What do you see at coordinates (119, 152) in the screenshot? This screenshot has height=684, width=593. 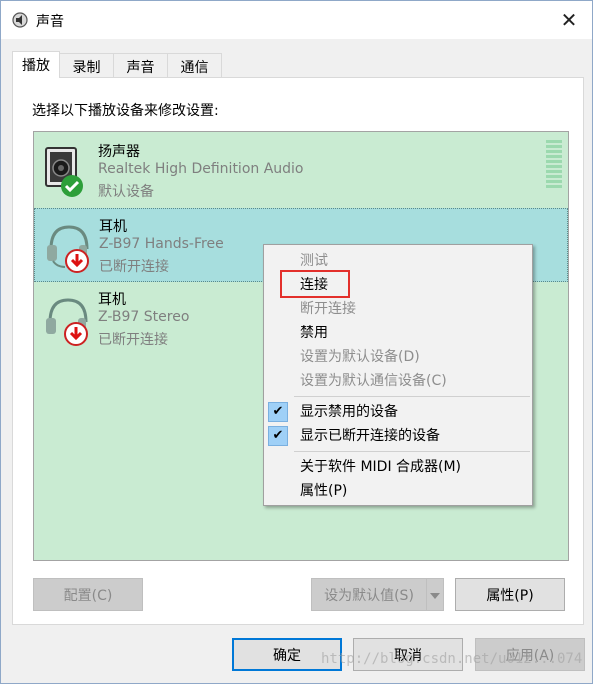 I see `device-name: 扬声器` at bounding box center [119, 152].